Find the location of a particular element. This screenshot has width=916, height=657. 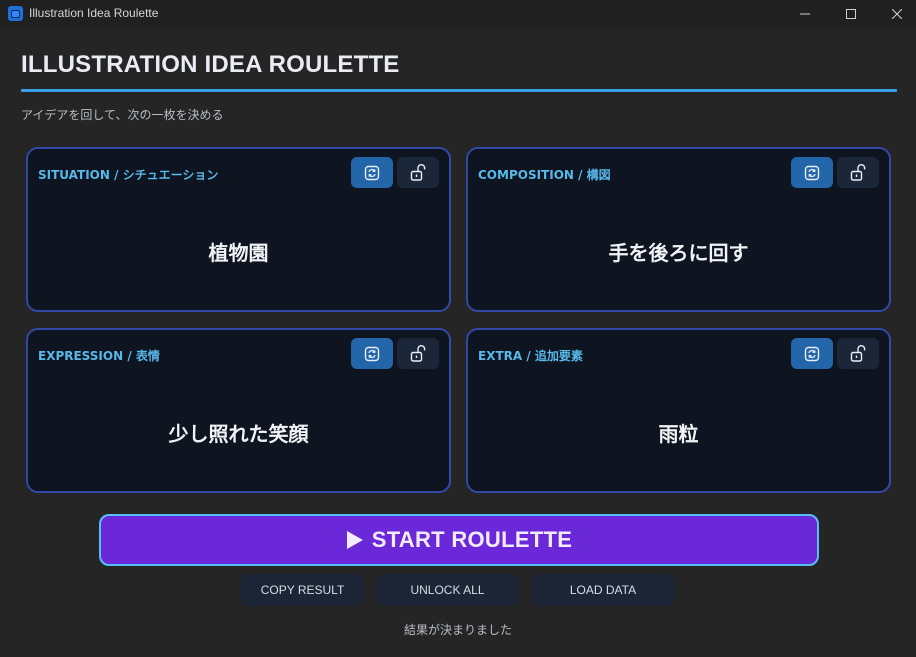

title-bar: Illustration Idea Roulette is located at coordinates (458, 14).